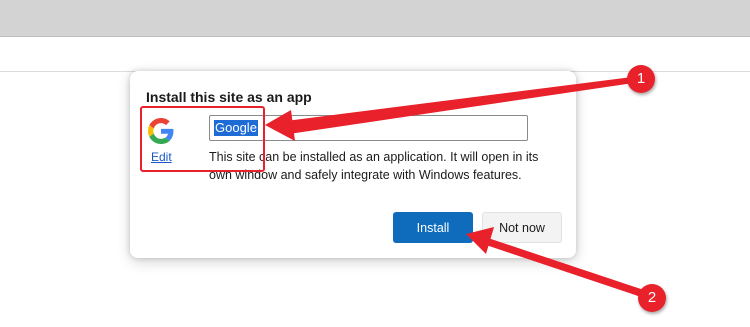 The width and height of the screenshot is (750, 327). Describe the element at coordinates (641, 79) in the screenshot. I see `step-1-badge: 1` at that location.